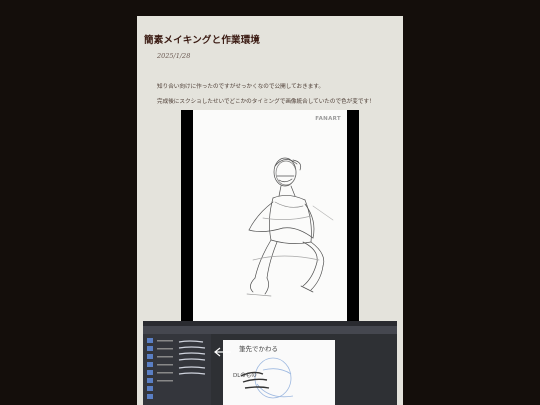  Describe the element at coordinates (290, 227) in the screenshot. I see `sketch-figure` at that location.